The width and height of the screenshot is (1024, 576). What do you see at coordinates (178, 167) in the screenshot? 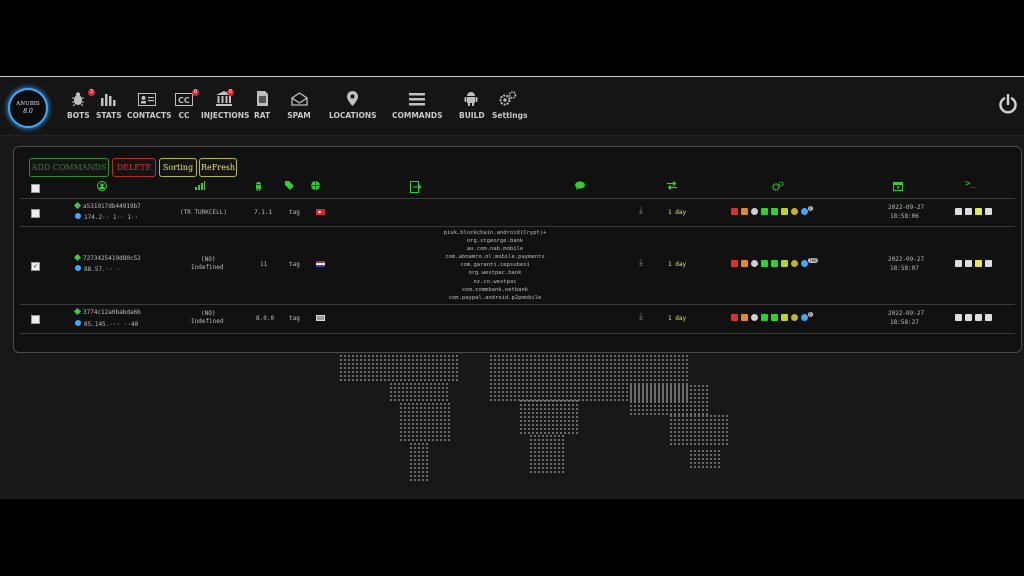
I see `sorting-button: Sorting` at bounding box center [178, 167].